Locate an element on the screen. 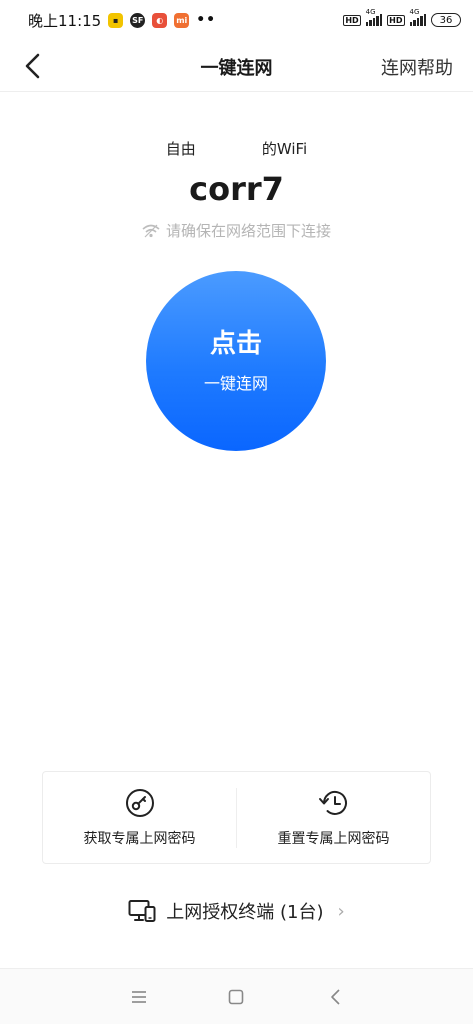 The height and width of the screenshot is (1024, 473). back-triangle-icon is located at coordinates (335, 997).